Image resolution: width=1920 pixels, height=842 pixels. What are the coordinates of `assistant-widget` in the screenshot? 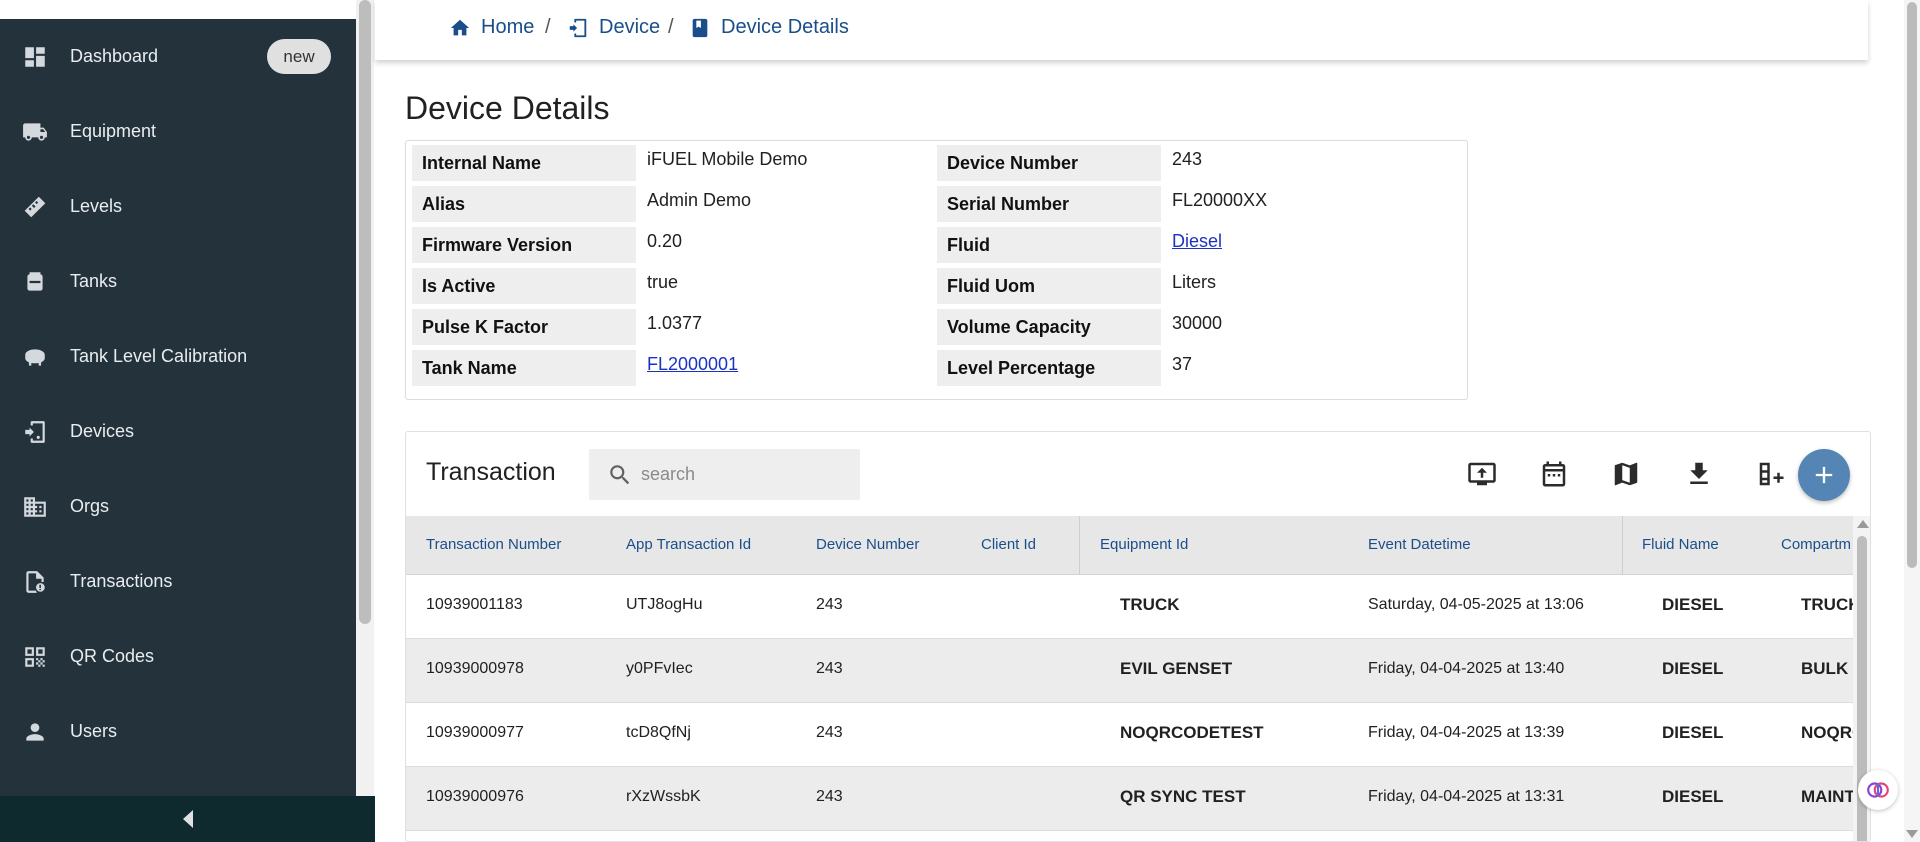 It's located at (1878, 790).